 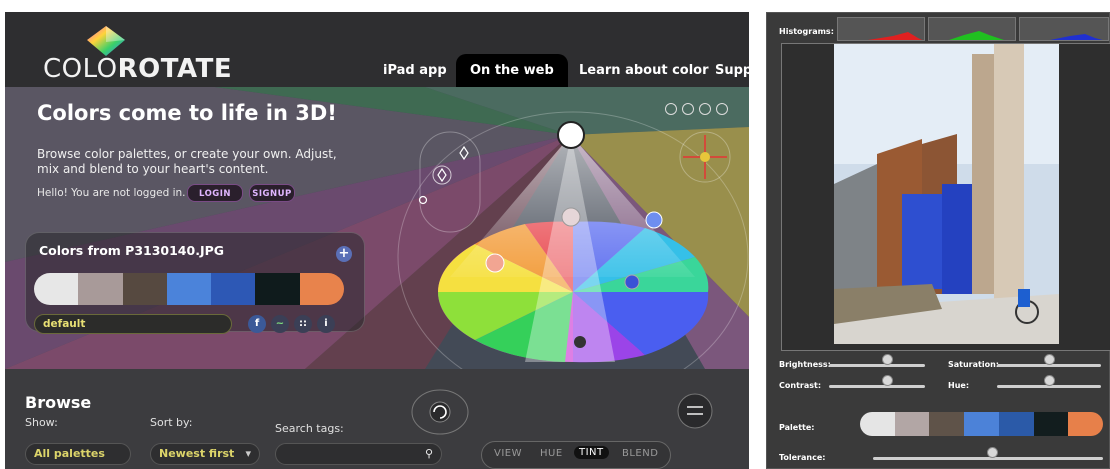 I want to click on chevron-down-icon: ▾, so click(x=248, y=453).